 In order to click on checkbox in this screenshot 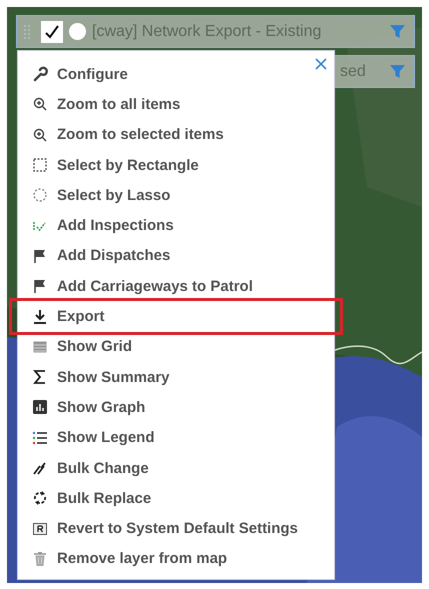, I will do `click(52, 31)`.